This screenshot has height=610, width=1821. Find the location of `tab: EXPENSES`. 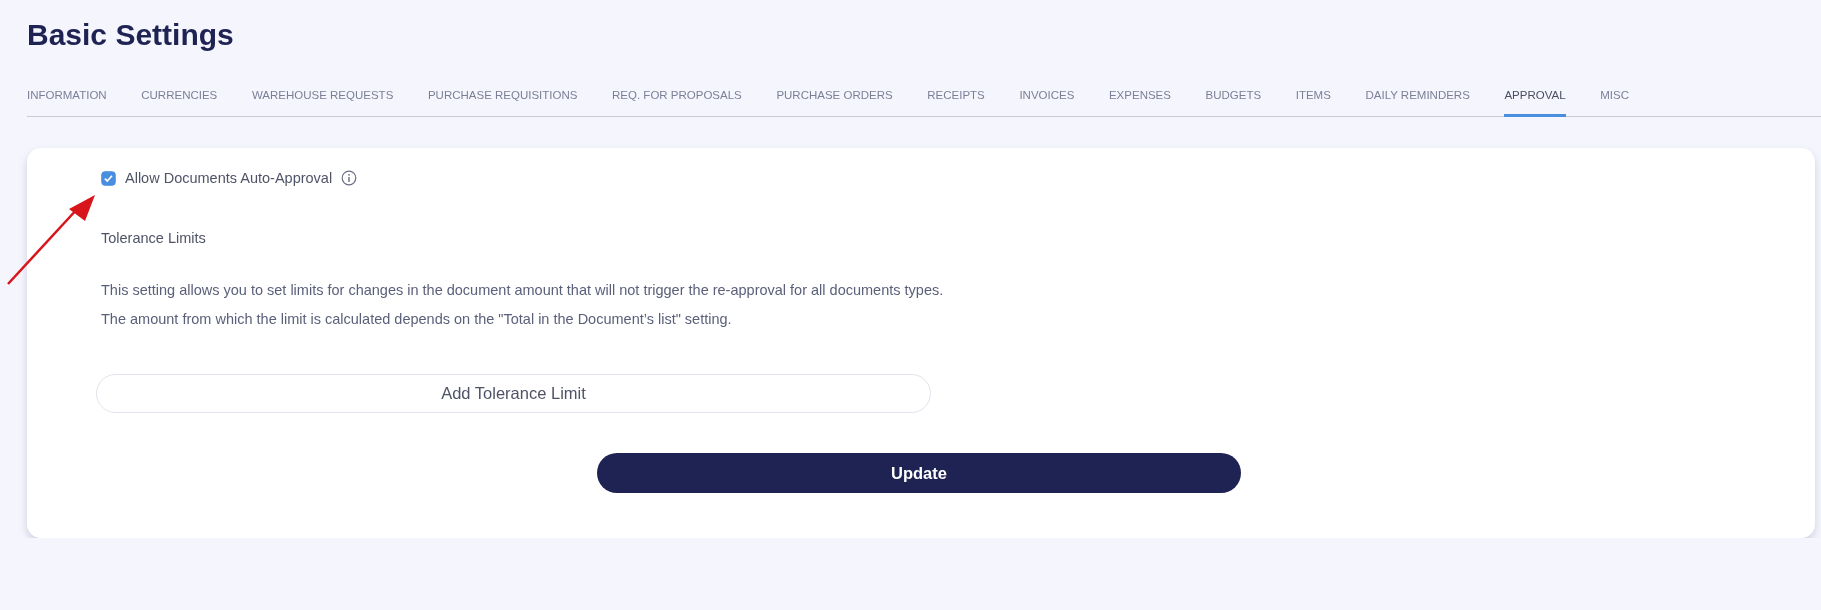

tab: EXPENSES is located at coordinates (1139, 94).